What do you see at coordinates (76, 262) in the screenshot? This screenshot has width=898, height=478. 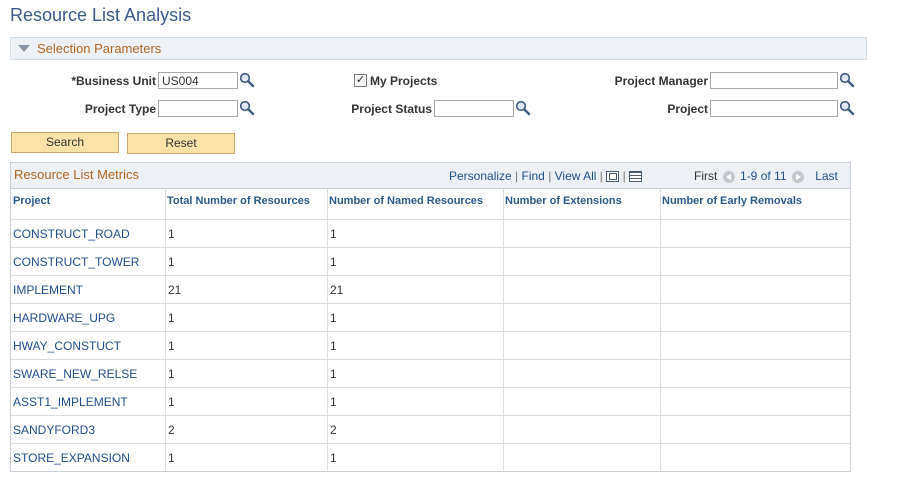 I see `project-link: CONSTRUCT_TOWER` at bounding box center [76, 262].